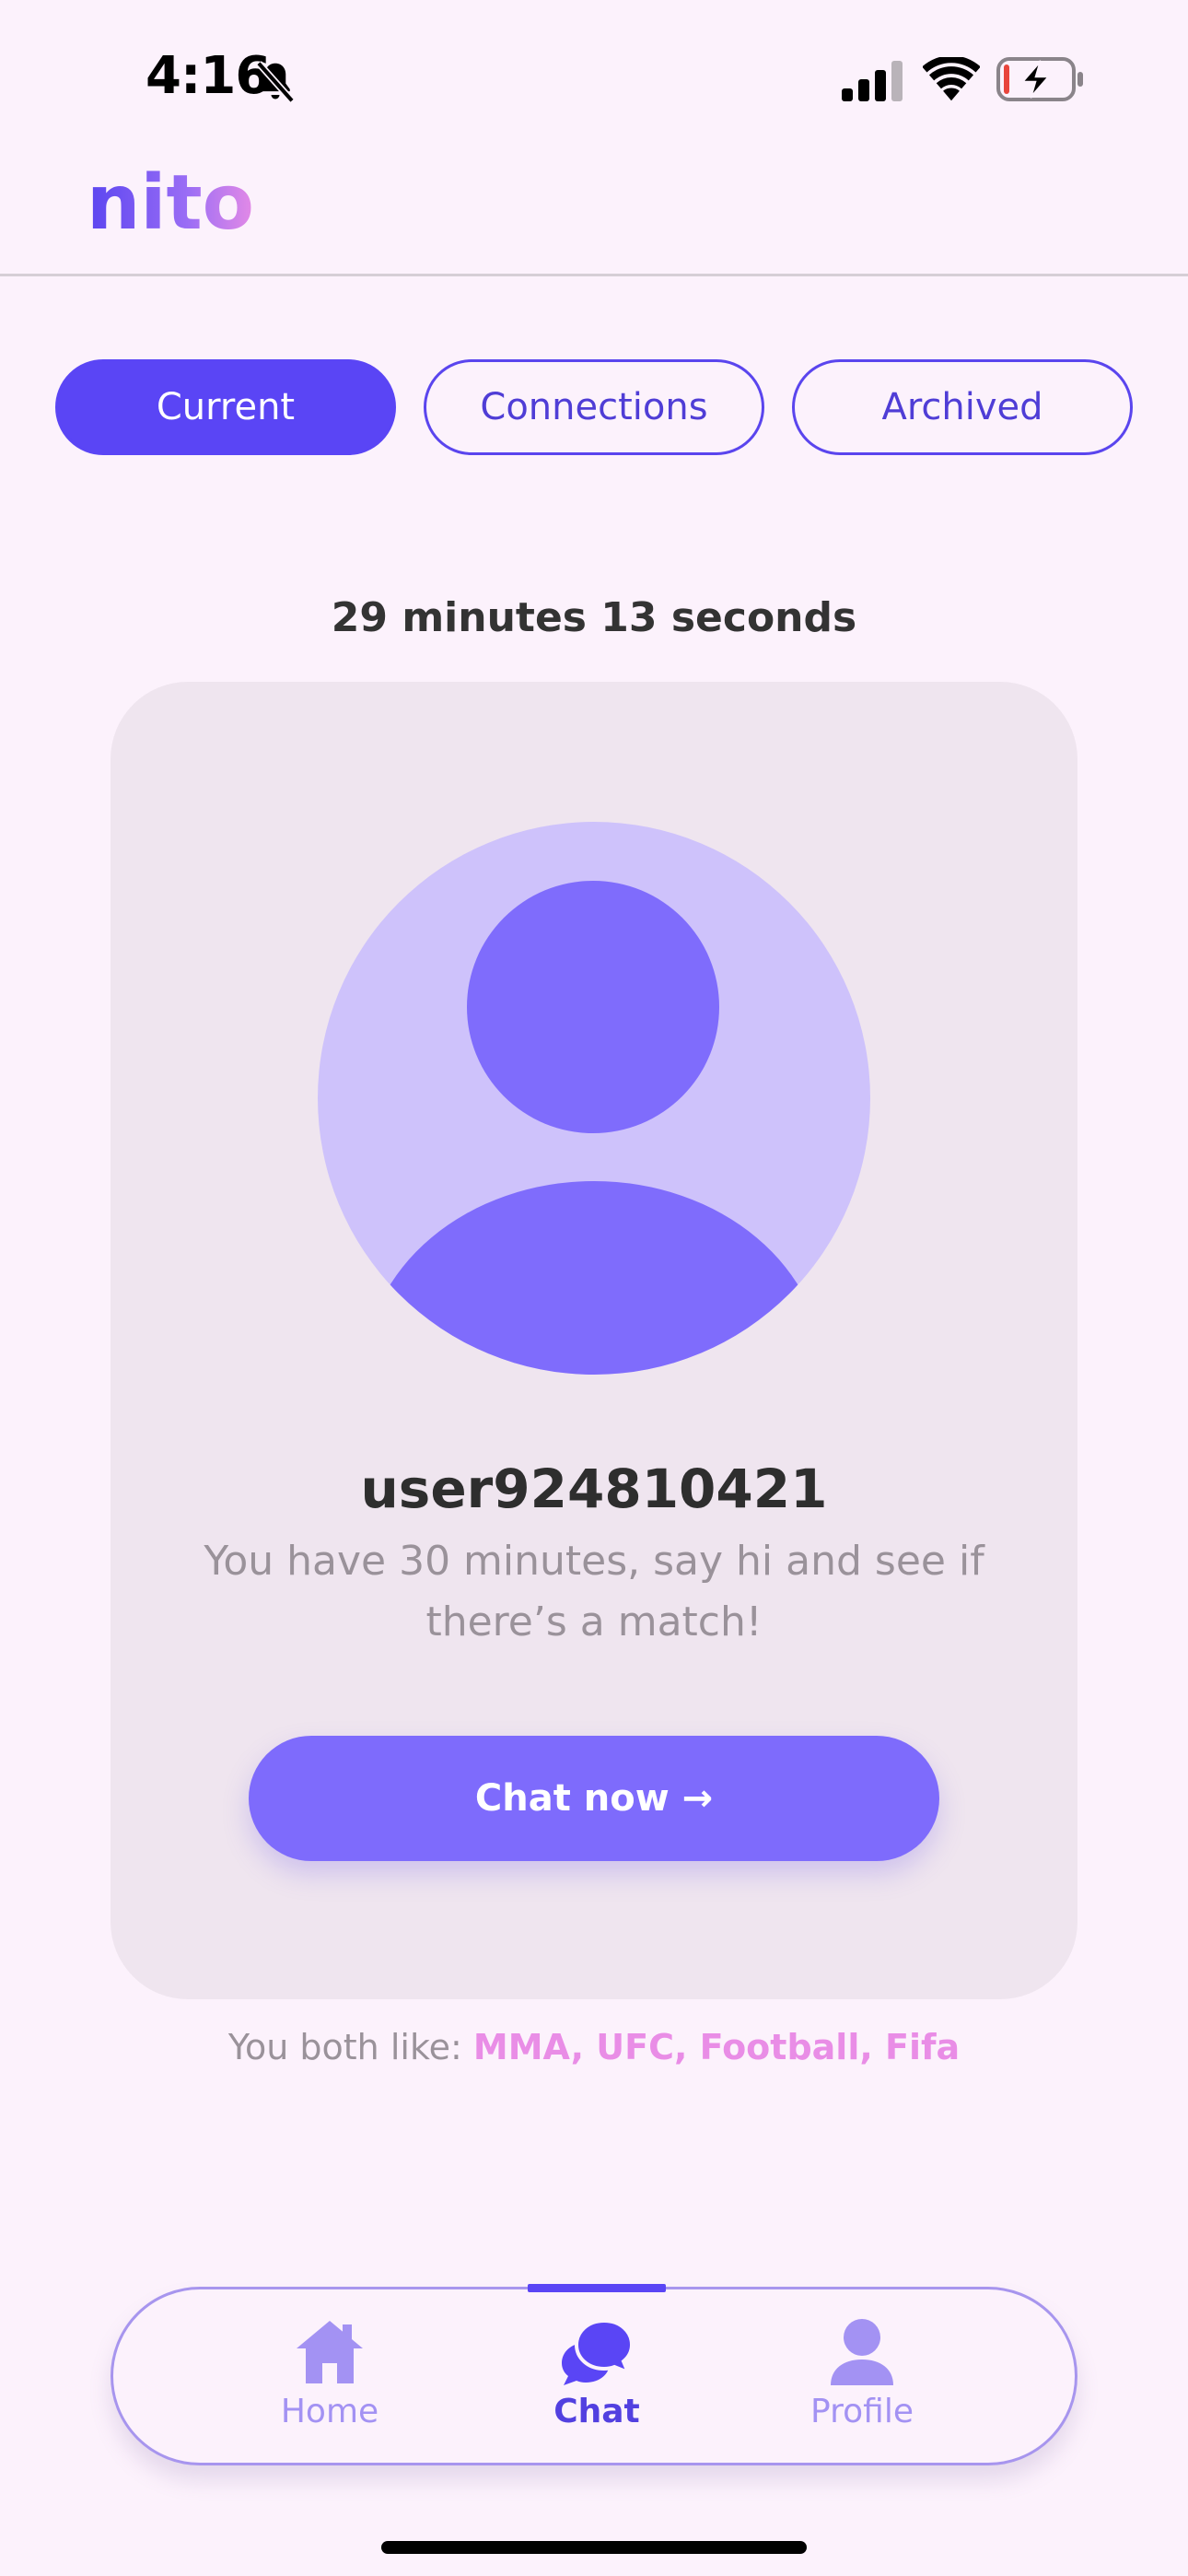 The image size is (1188, 2576). What do you see at coordinates (596, 2411) in the screenshot?
I see `nav-label-chat: Chat` at bounding box center [596, 2411].